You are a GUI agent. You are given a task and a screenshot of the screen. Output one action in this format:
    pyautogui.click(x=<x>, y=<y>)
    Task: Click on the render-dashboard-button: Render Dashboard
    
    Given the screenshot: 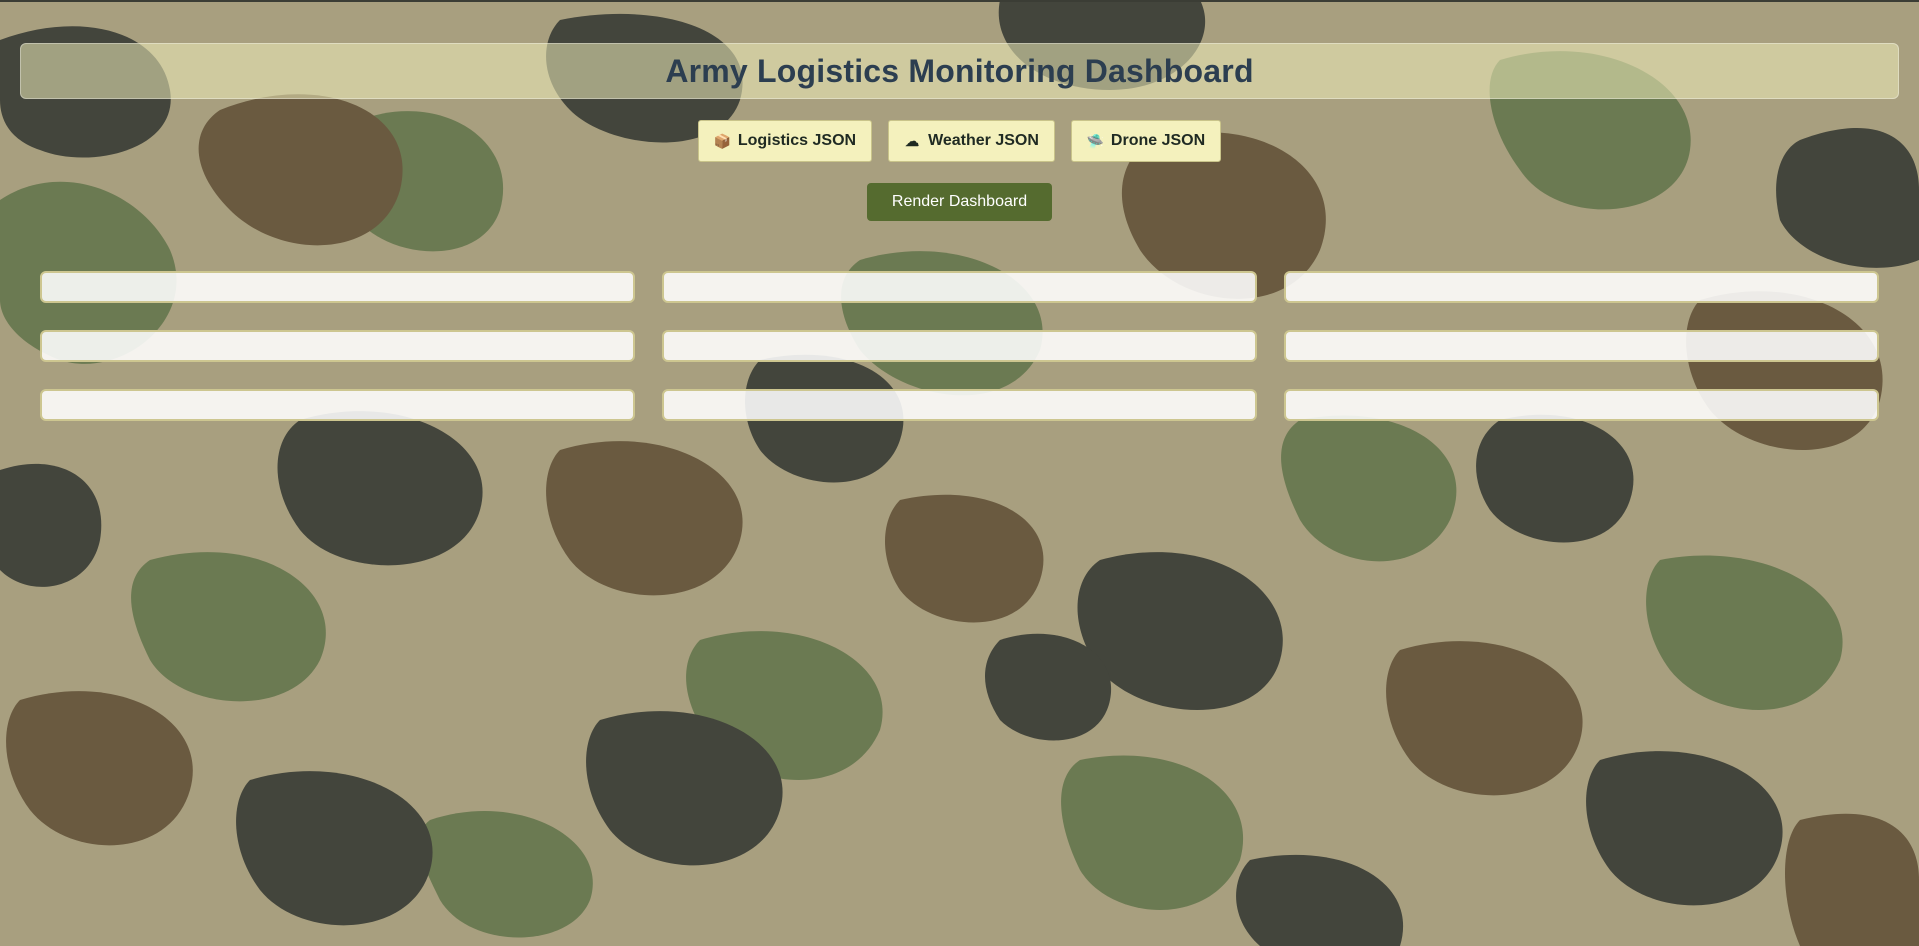 What is the action you would take?
    pyautogui.click(x=959, y=202)
    